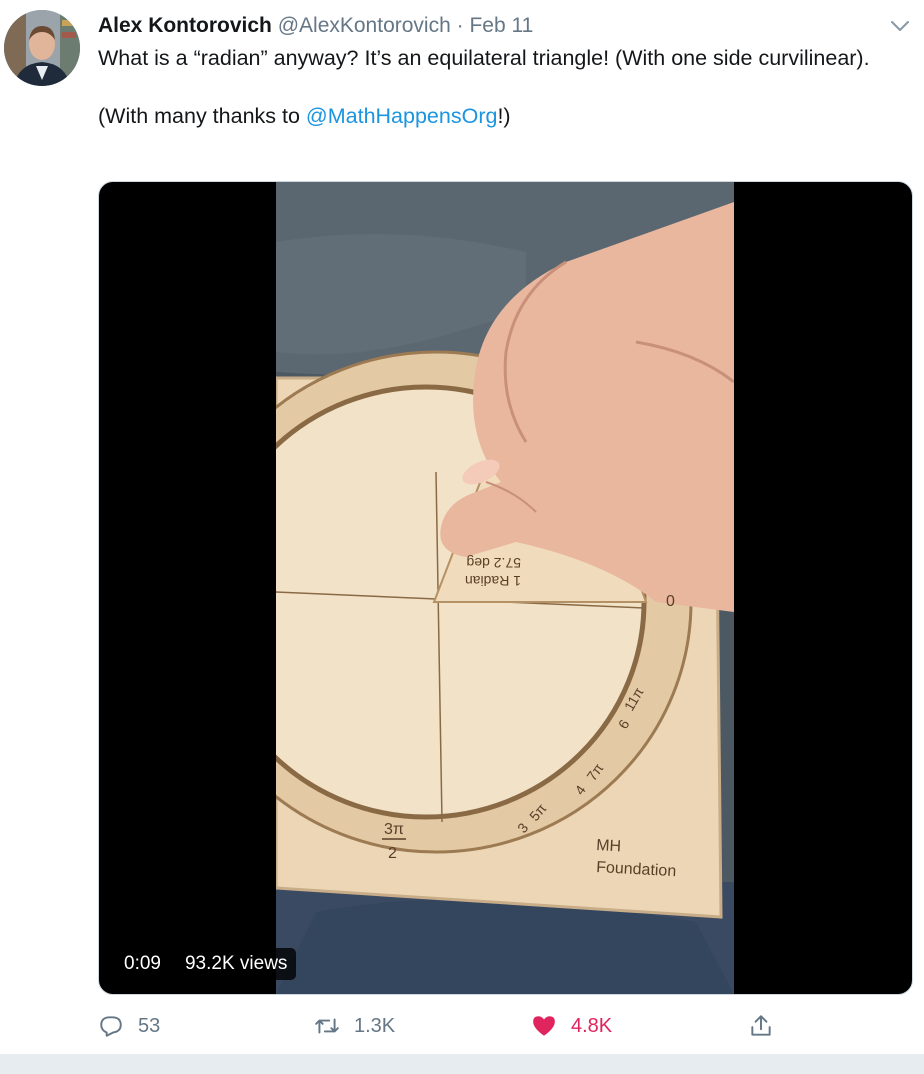 This screenshot has height=1074, width=924. I want to click on reply-button: 53, so click(129, 1026).